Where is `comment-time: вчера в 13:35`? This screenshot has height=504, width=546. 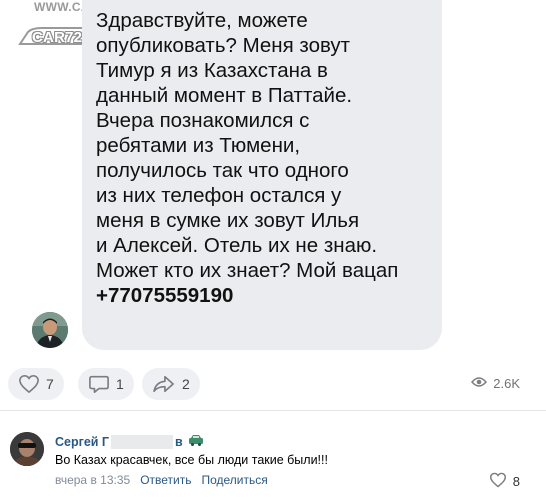
comment-time: вчера в 13:35 is located at coordinates (92, 480).